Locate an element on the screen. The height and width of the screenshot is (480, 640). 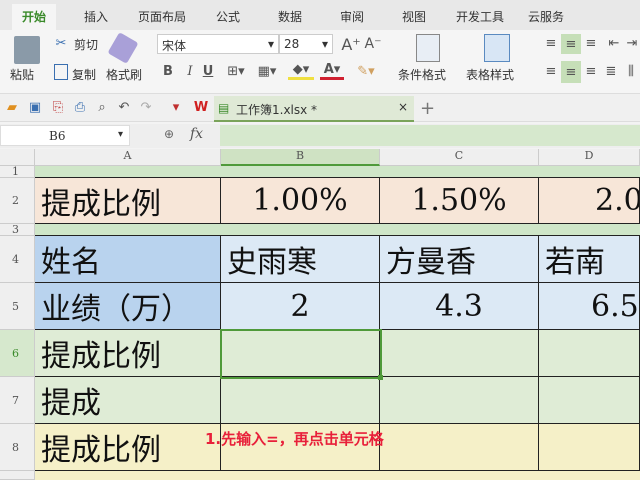
align-top-icon: ≡ is located at coordinates (551, 43).